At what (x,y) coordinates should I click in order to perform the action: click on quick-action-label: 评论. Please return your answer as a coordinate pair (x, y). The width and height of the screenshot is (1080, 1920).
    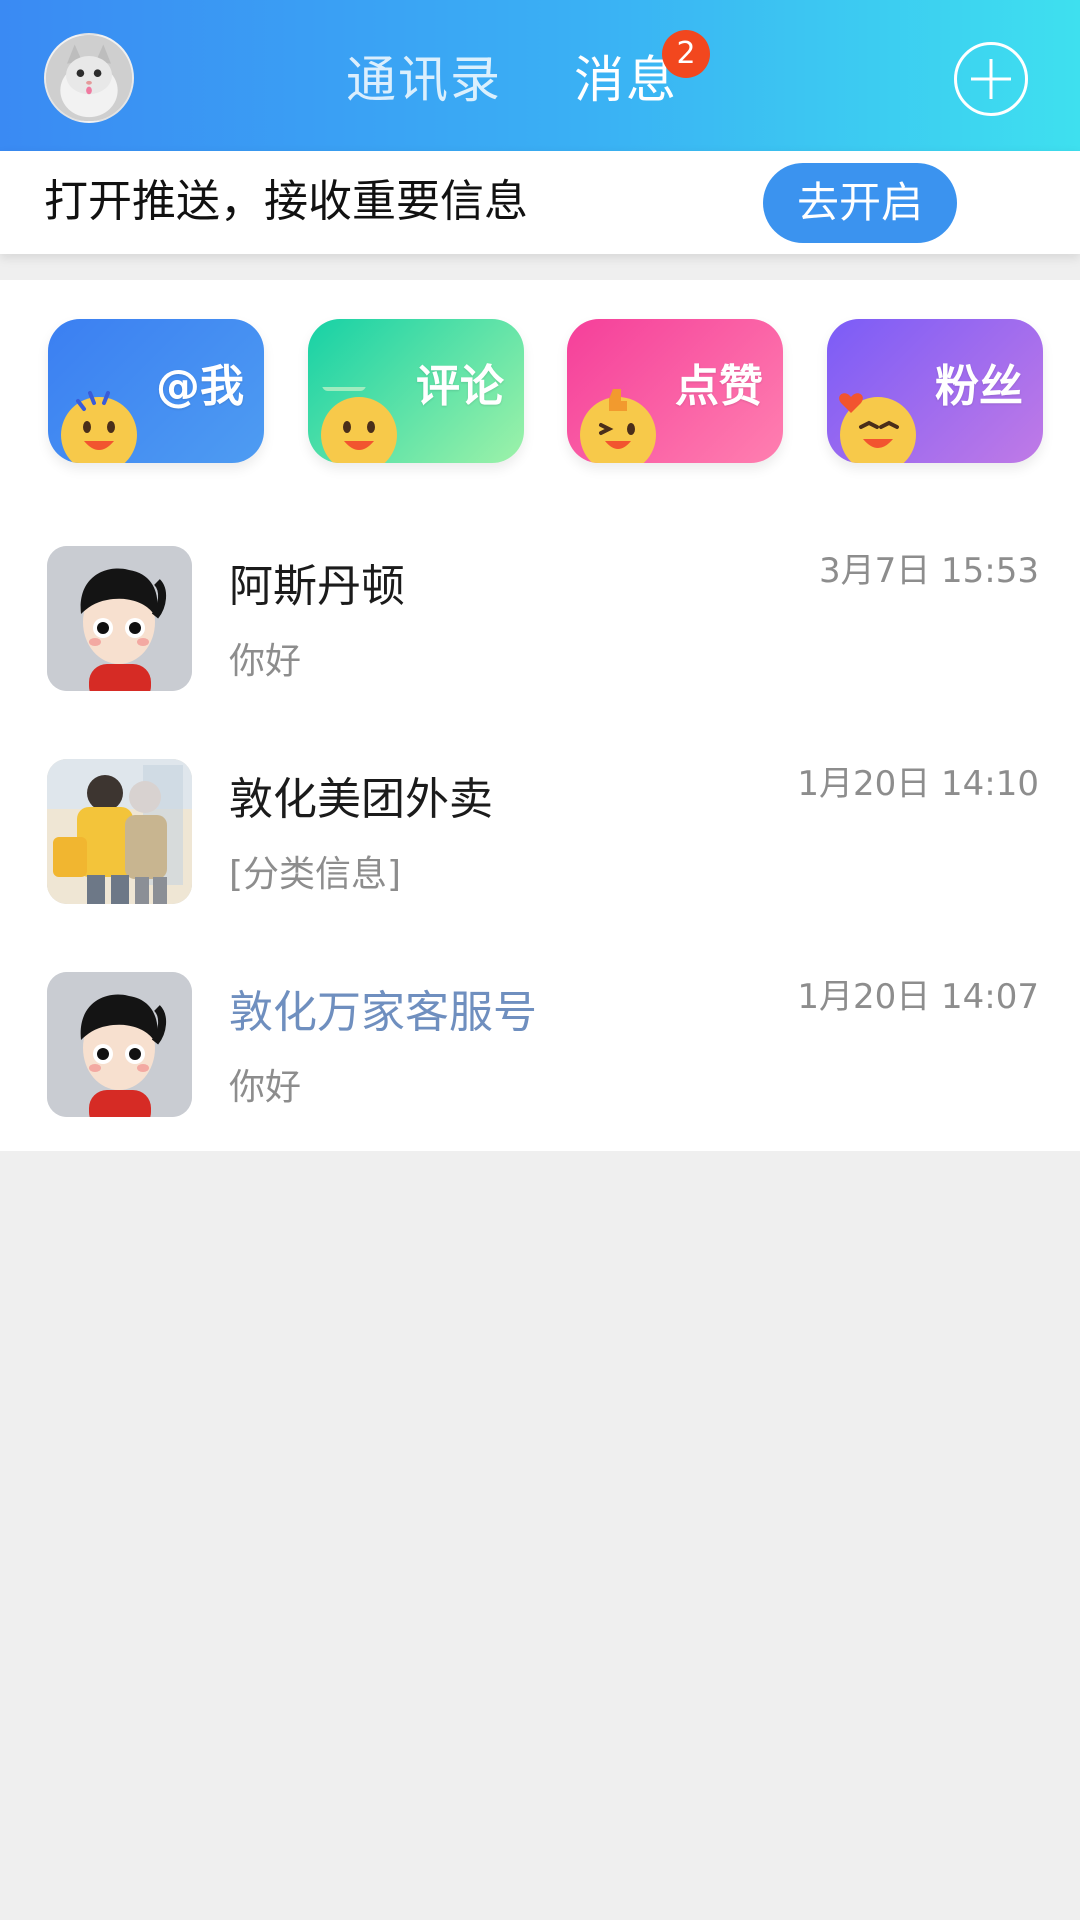
    Looking at the image, I should click on (460, 386).